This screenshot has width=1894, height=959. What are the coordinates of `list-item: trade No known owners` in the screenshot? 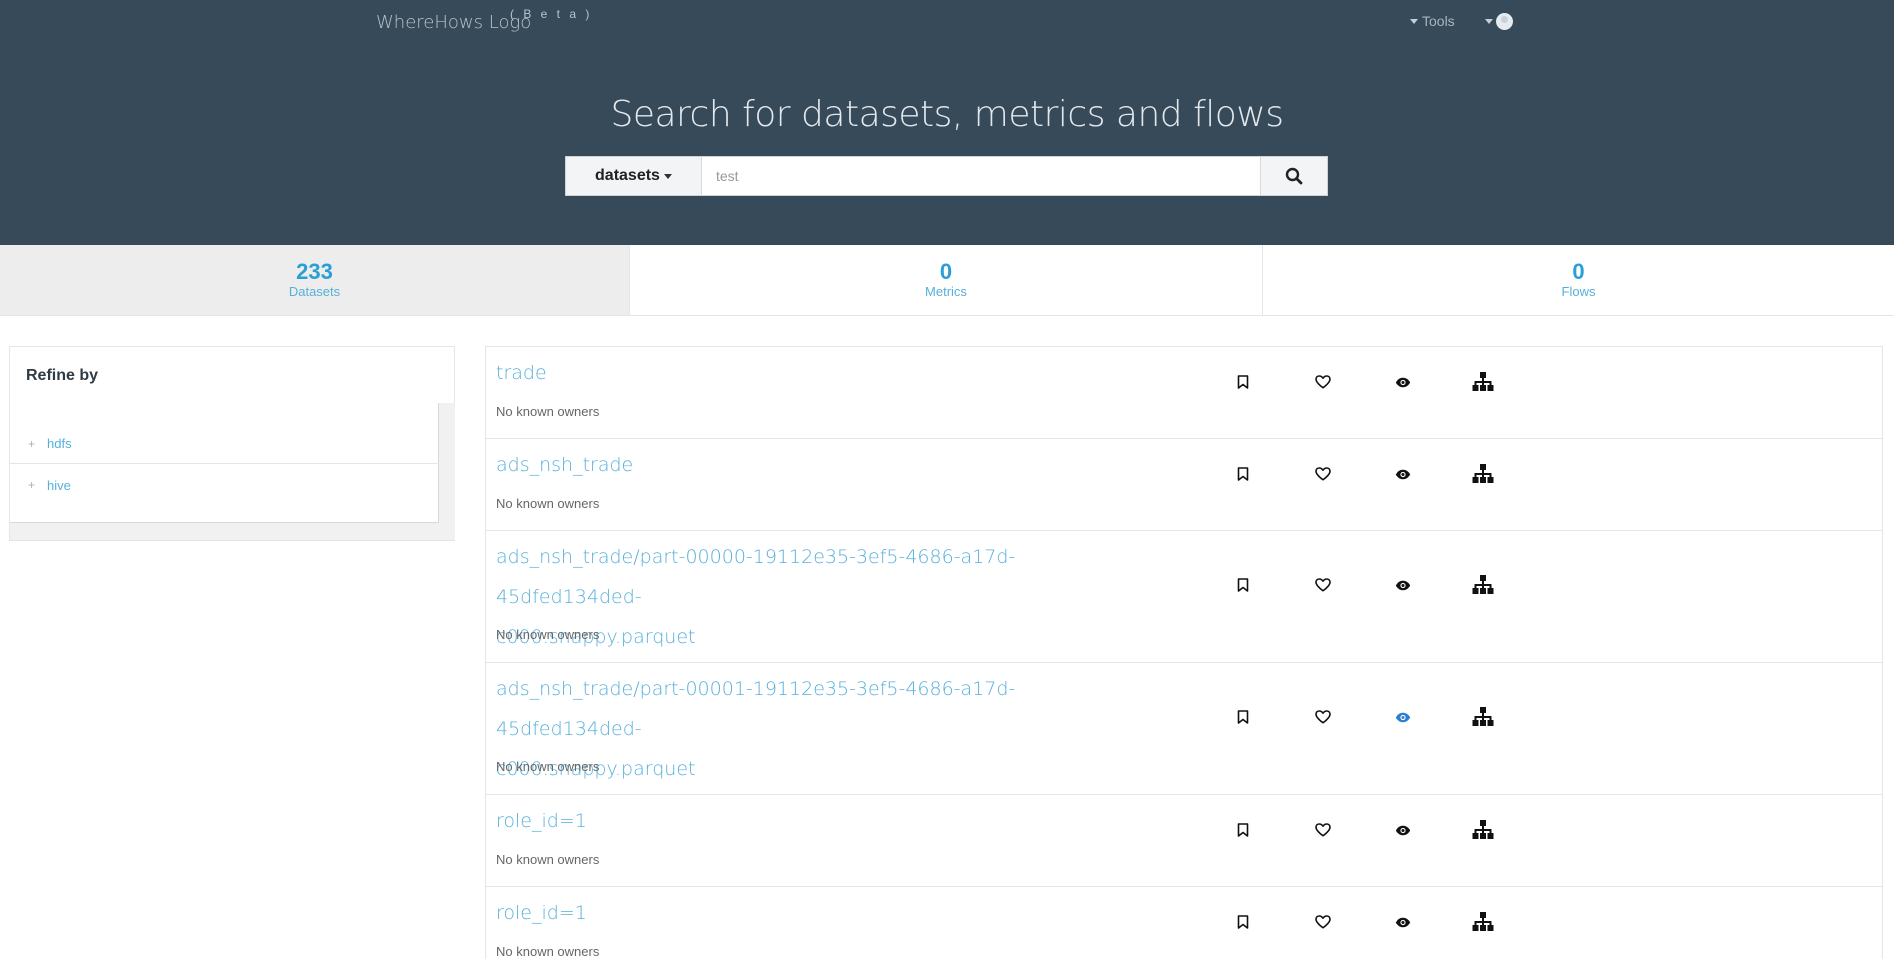 It's located at (1184, 393).